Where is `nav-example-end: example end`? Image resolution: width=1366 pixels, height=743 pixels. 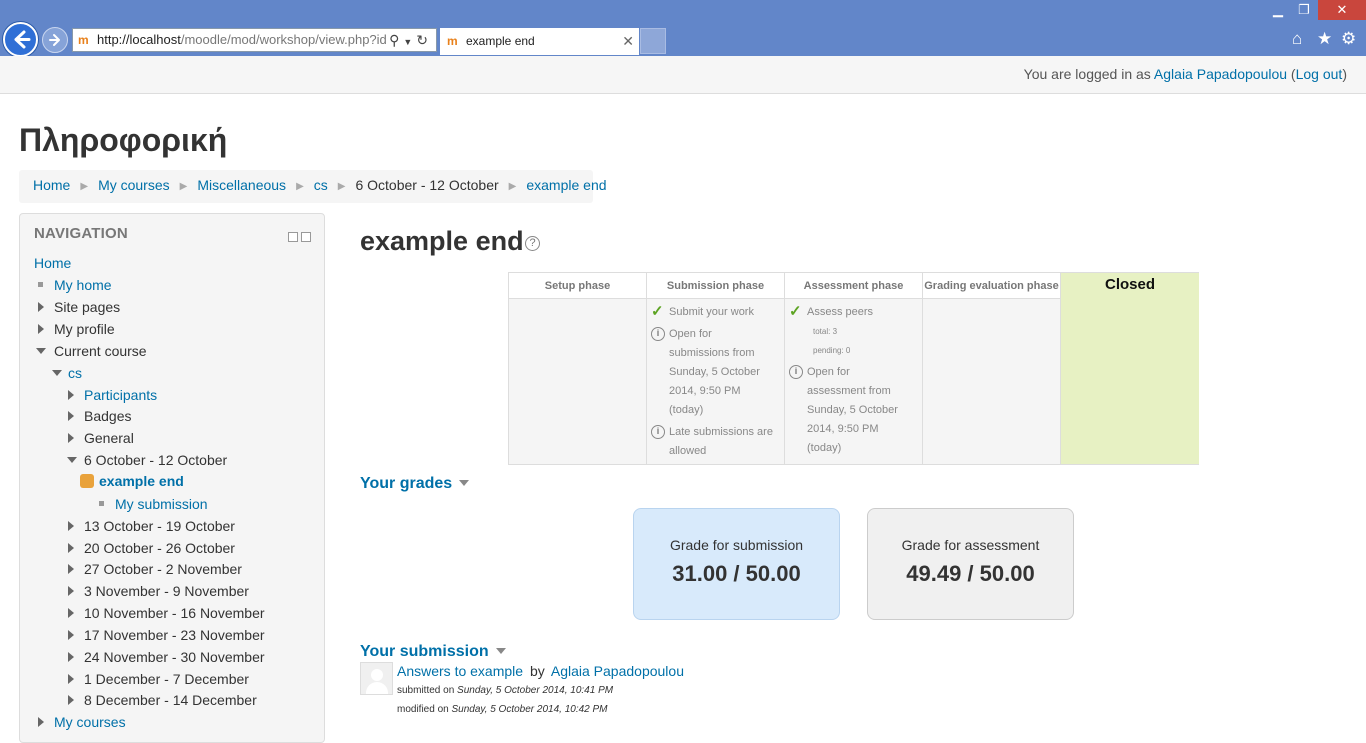 nav-example-end: example end is located at coordinates (141, 481).